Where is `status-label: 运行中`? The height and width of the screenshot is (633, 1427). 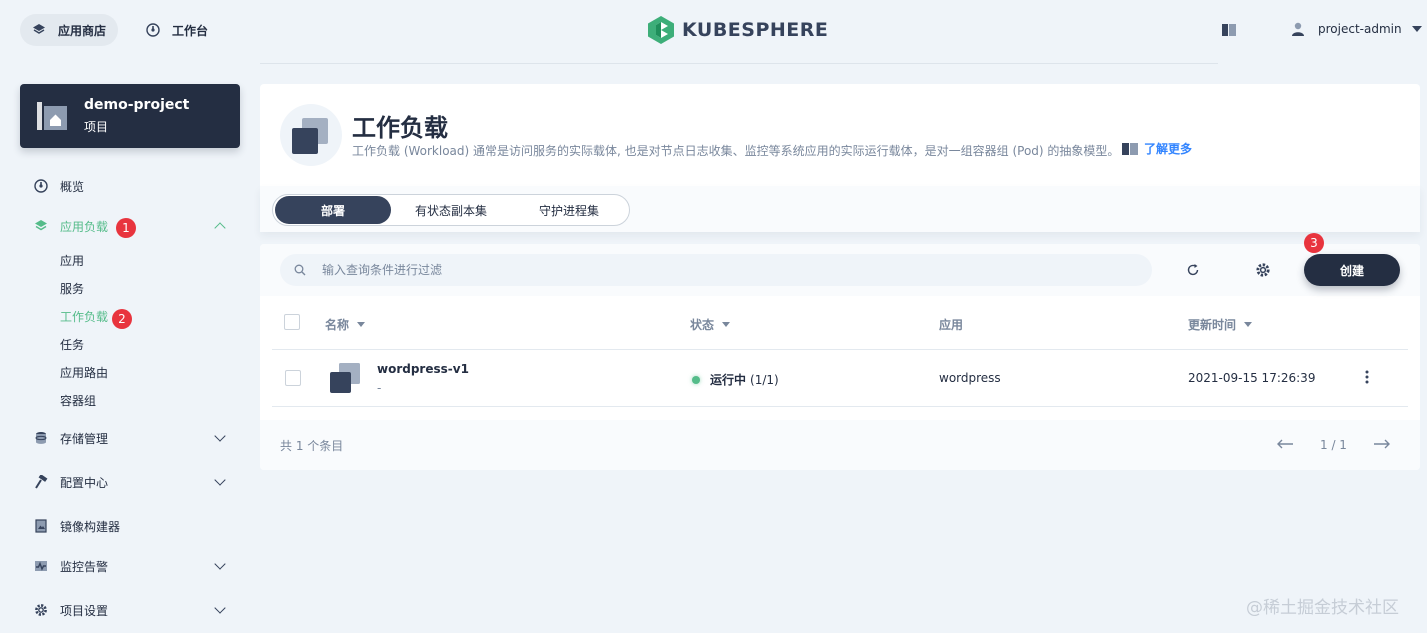 status-label: 运行中 is located at coordinates (728, 380).